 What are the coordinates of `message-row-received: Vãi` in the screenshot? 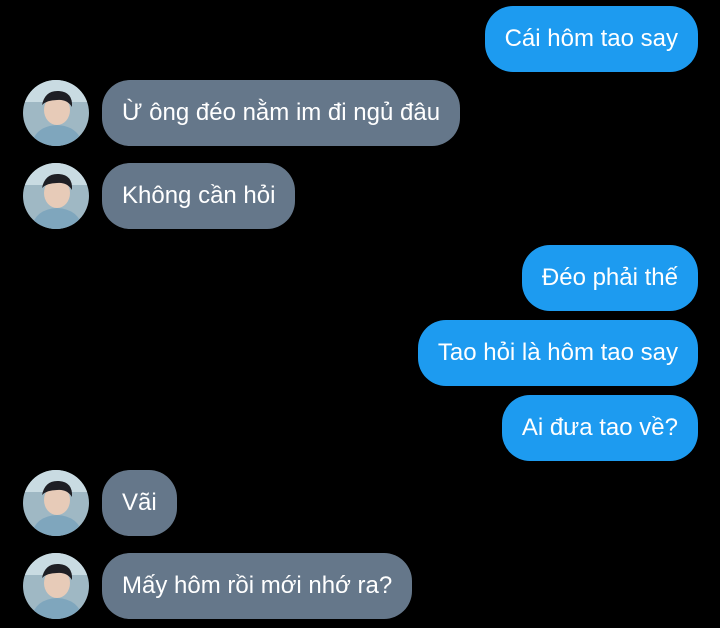 It's located at (139, 503).